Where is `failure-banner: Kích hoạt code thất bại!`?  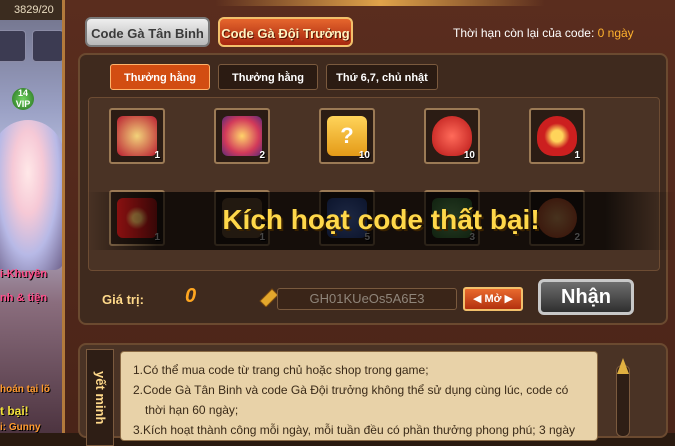 failure-banner: Kích hoạt code thất bại! is located at coordinates (380, 221).